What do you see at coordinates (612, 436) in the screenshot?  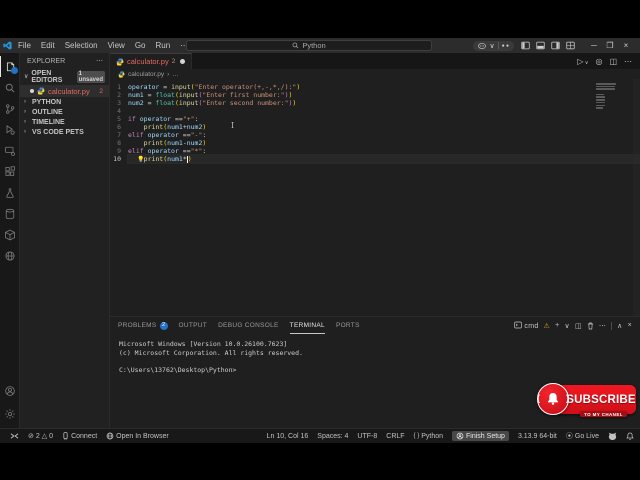 I see `pets-status-icon` at bounding box center [612, 436].